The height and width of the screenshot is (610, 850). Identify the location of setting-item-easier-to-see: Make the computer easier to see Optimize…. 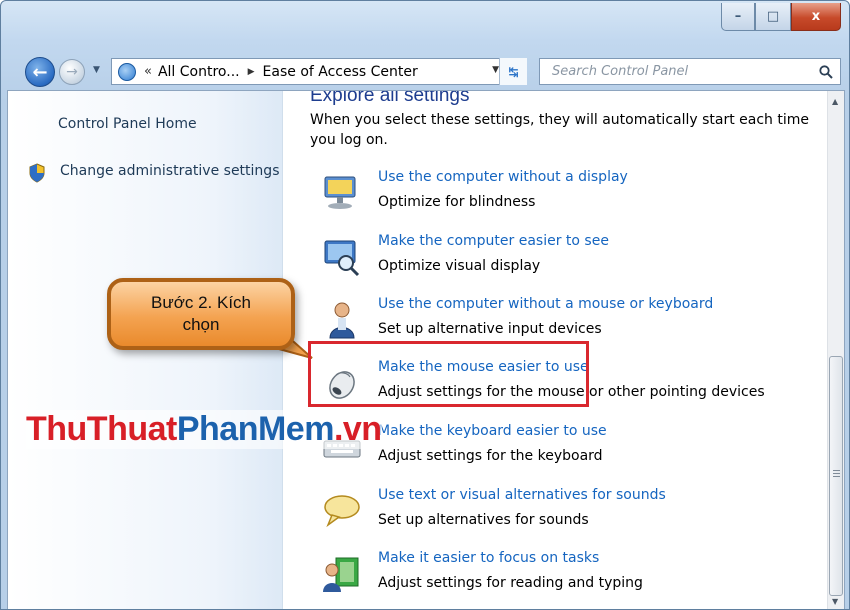
(564, 261).